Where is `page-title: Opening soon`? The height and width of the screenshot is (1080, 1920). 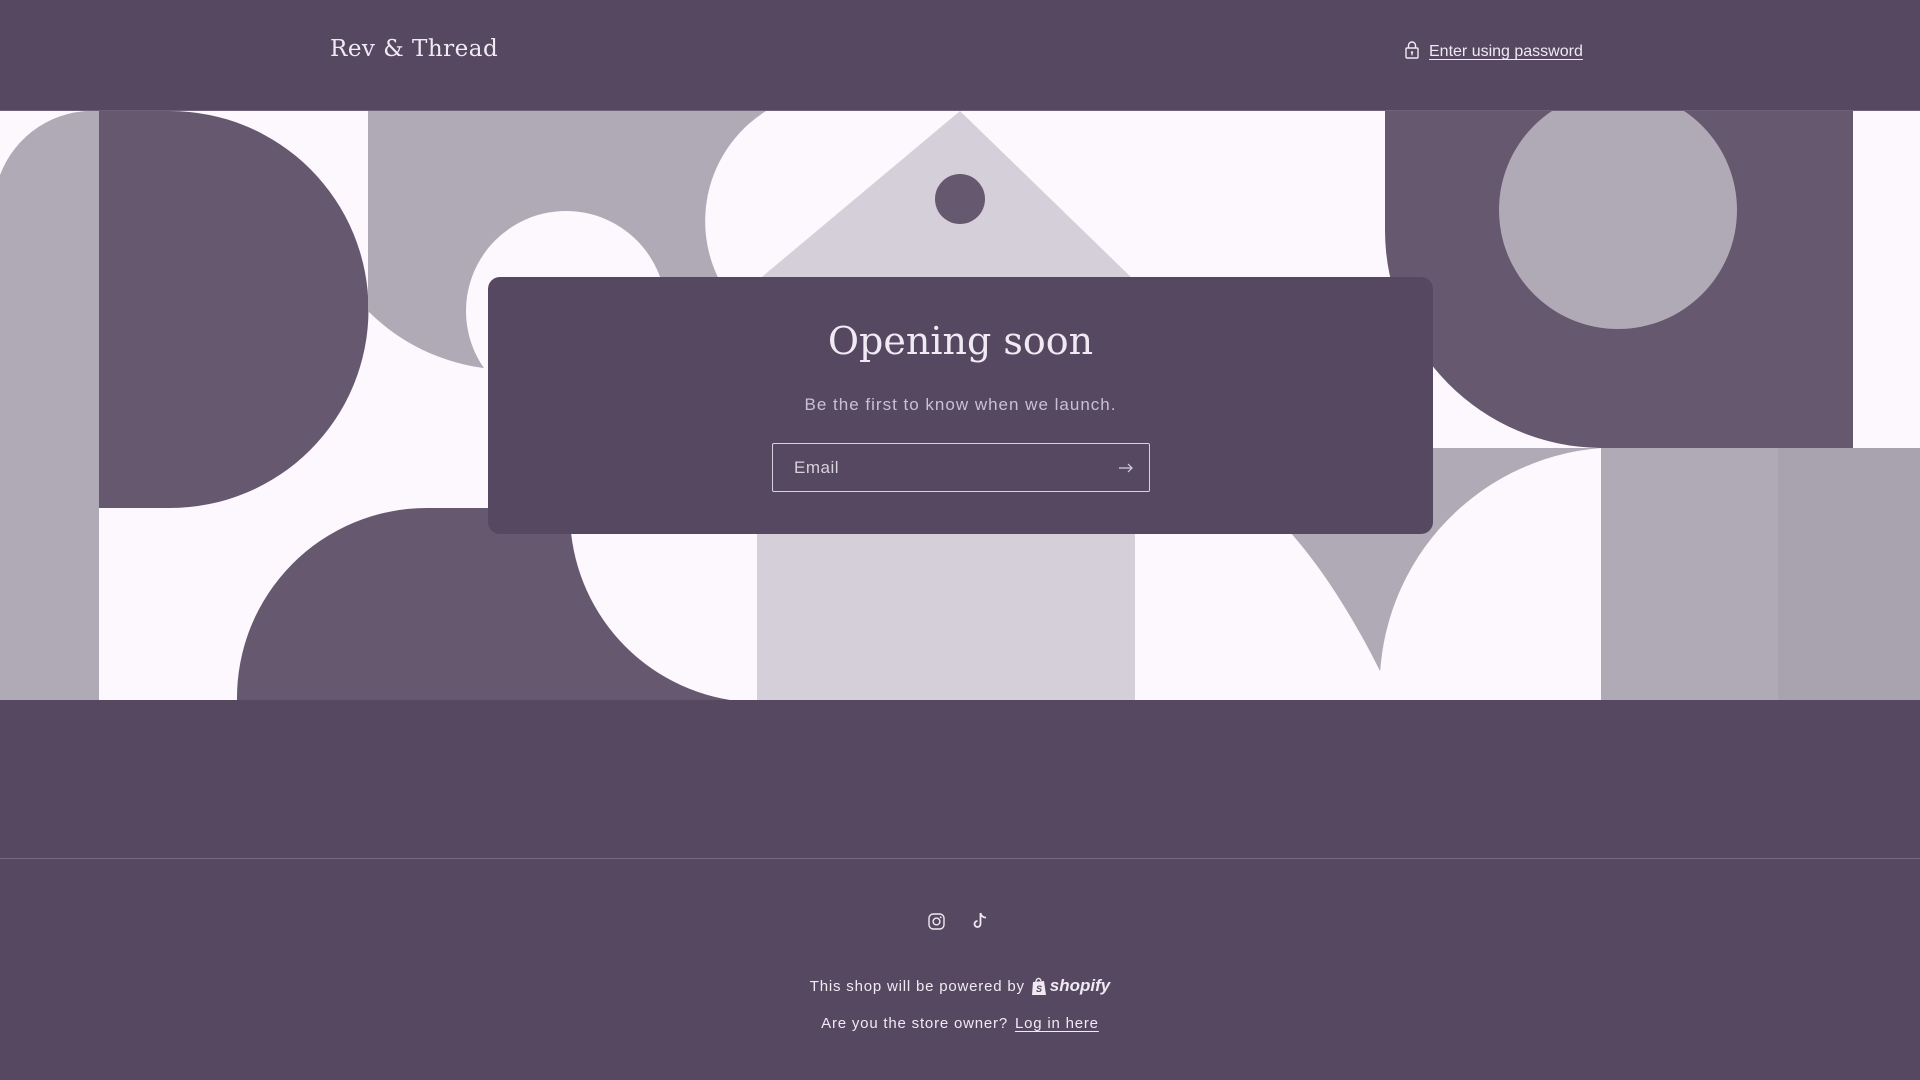 page-title: Opening soon is located at coordinates (960, 341).